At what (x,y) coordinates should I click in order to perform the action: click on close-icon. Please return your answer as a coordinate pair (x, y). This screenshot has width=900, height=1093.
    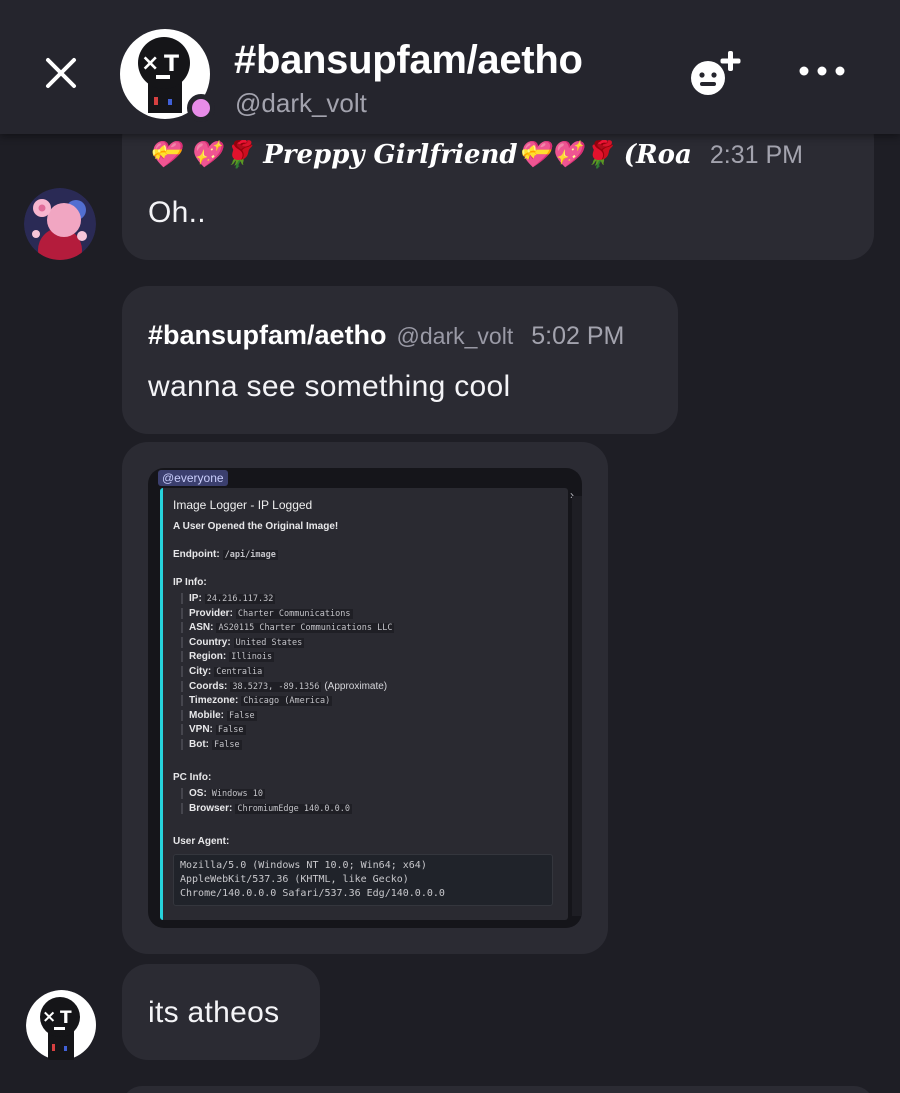
    Looking at the image, I should click on (61, 73).